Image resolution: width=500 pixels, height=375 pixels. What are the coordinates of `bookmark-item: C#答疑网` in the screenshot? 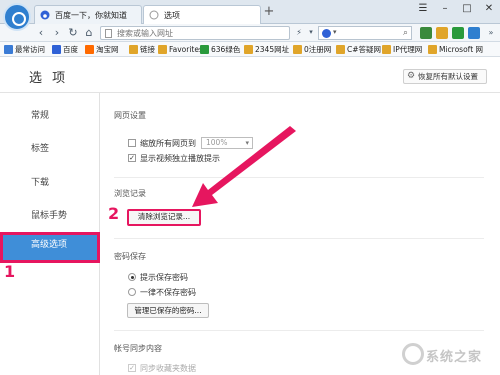 It's located at (358, 49).